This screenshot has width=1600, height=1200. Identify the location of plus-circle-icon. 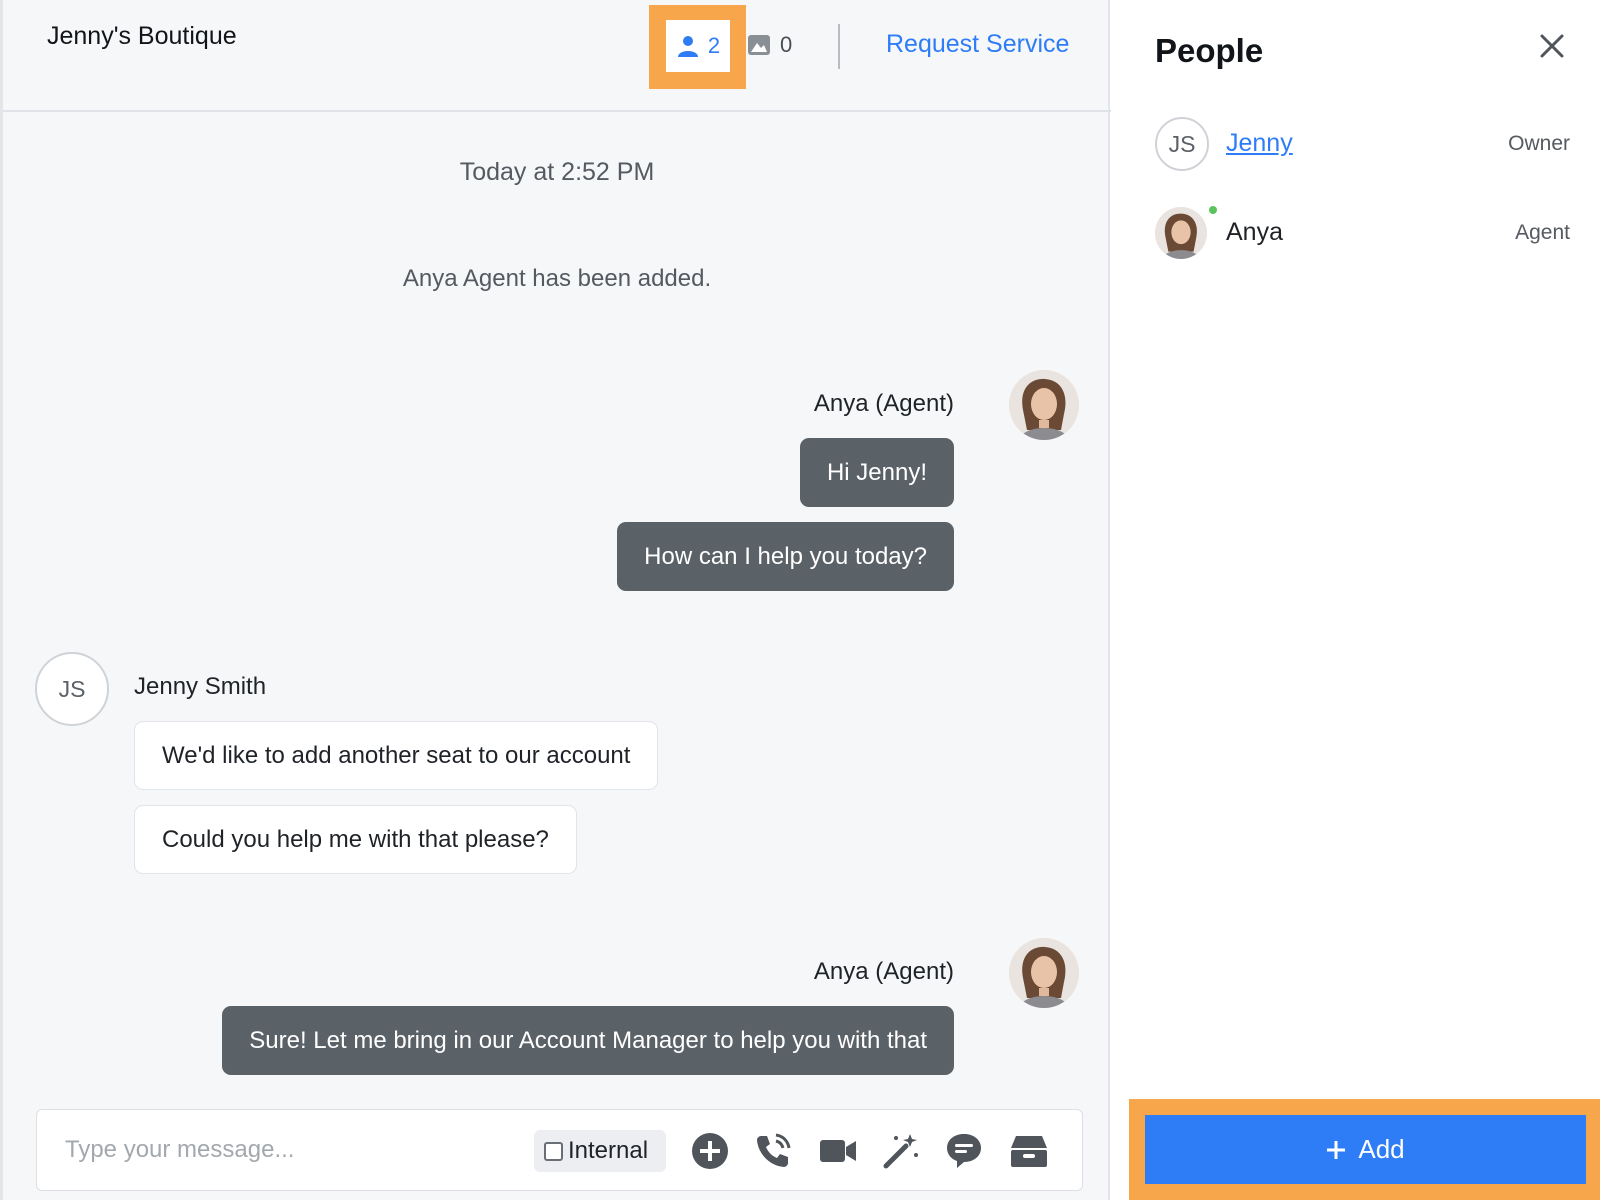
(710, 1151).